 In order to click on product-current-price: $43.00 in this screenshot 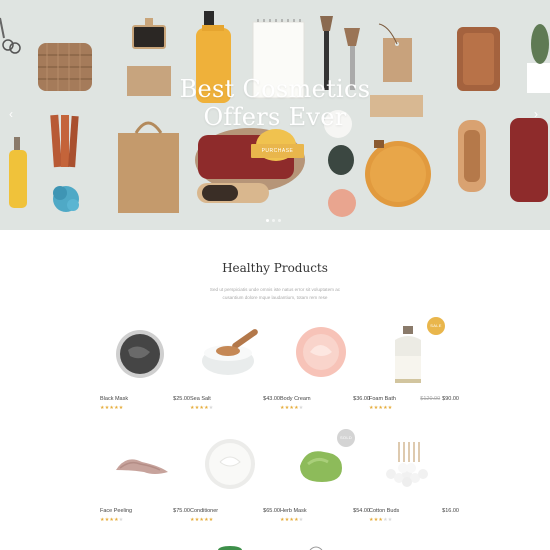, I will do `click(271, 399)`.